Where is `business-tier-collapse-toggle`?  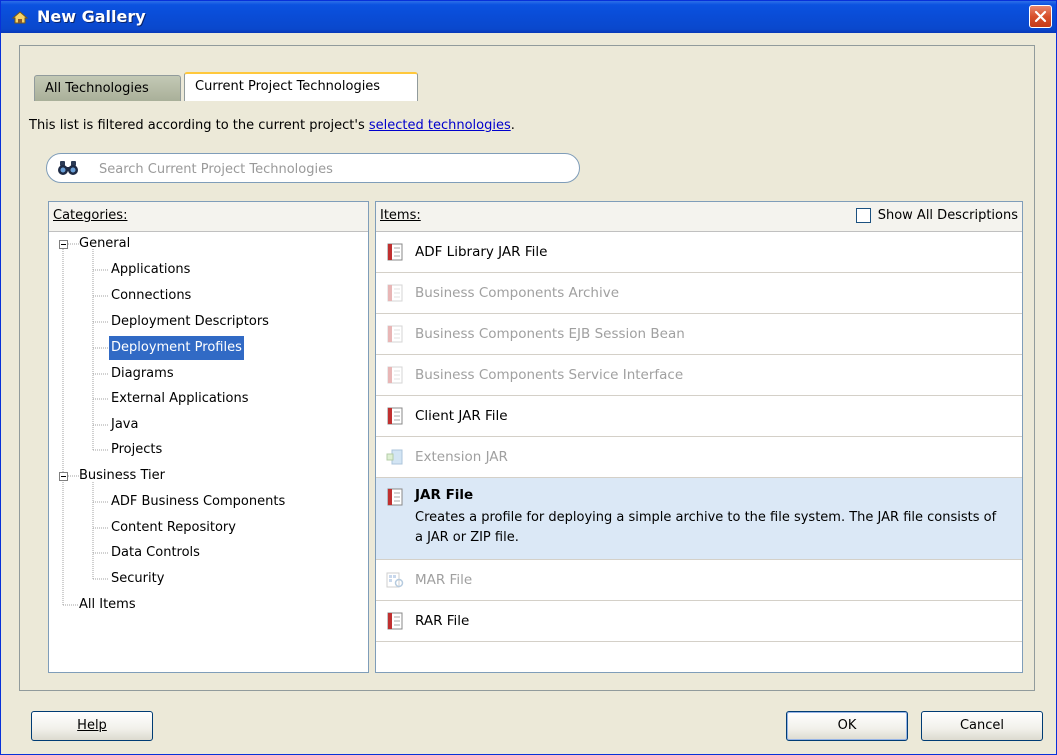 business-tier-collapse-toggle is located at coordinates (63, 476).